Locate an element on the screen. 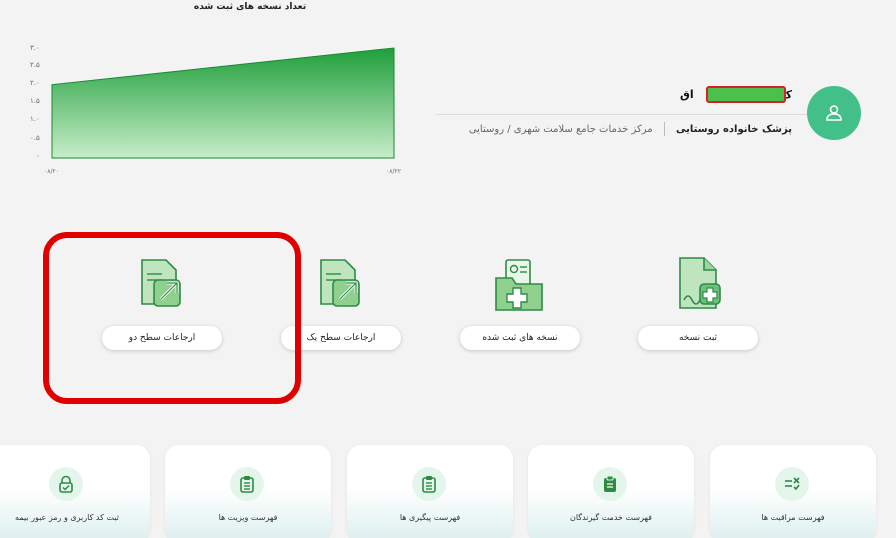 This screenshot has width=896, height=538. card-followups: فهرست پیگیری ها is located at coordinates (430, 491).